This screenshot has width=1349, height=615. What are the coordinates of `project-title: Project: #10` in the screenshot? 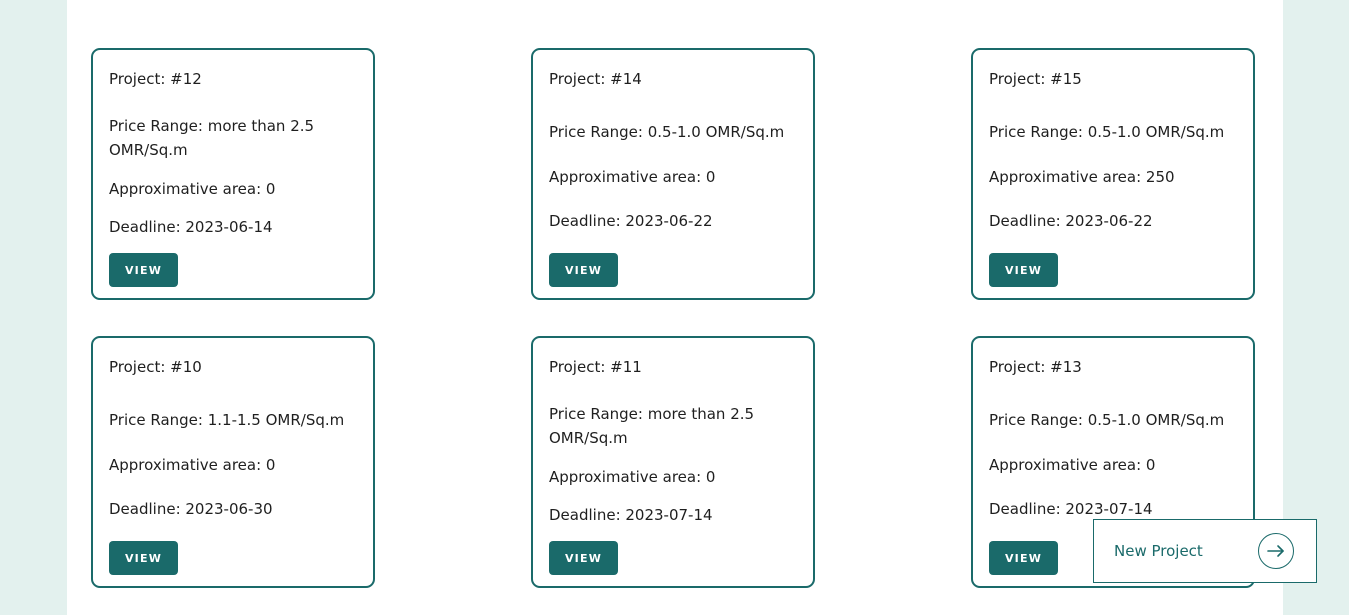 It's located at (155, 367).